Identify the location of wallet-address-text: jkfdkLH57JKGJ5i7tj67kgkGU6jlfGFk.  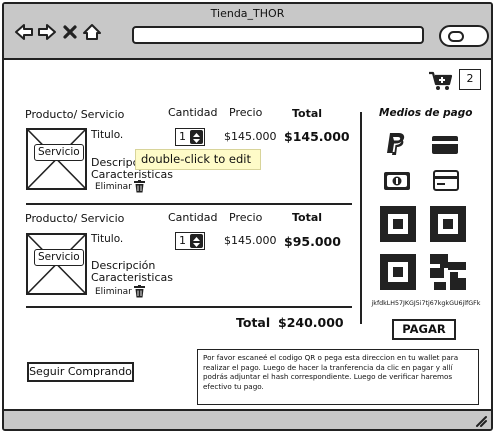
(426, 303).